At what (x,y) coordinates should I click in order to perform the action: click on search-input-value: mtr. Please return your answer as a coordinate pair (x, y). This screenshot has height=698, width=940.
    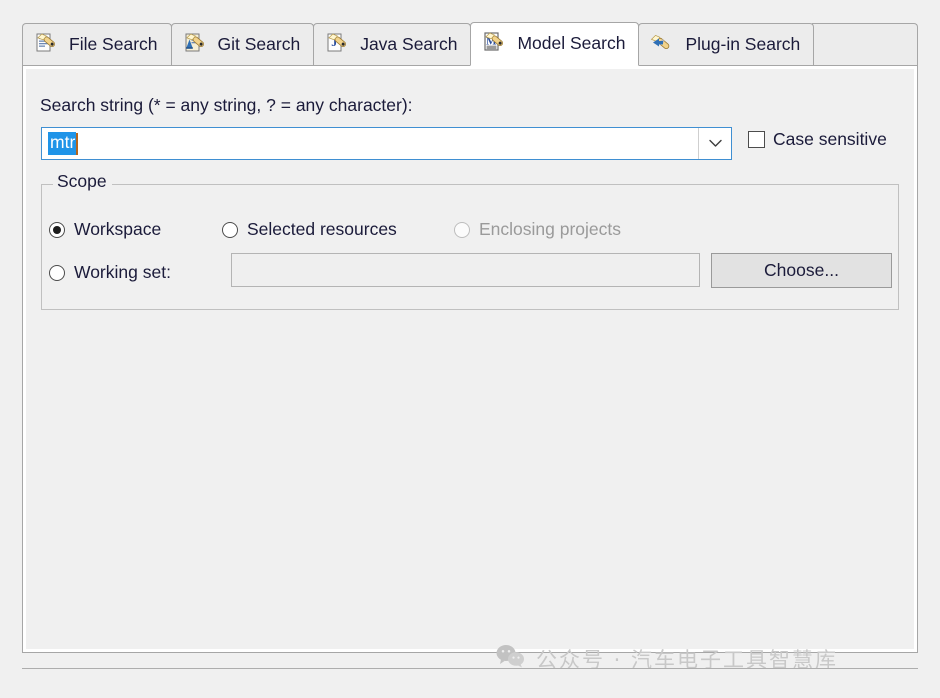
    Looking at the image, I should click on (62, 143).